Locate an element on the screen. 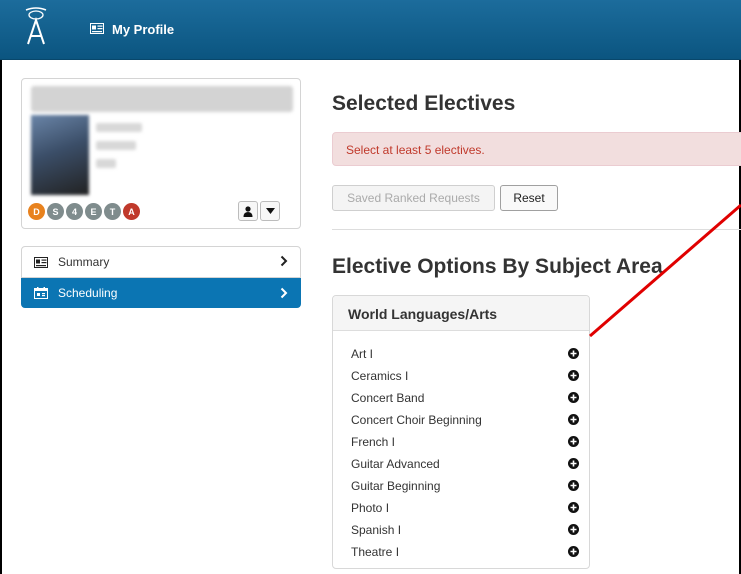 The image size is (741, 574). top-navigation-bar: My Profile is located at coordinates (370, 30).